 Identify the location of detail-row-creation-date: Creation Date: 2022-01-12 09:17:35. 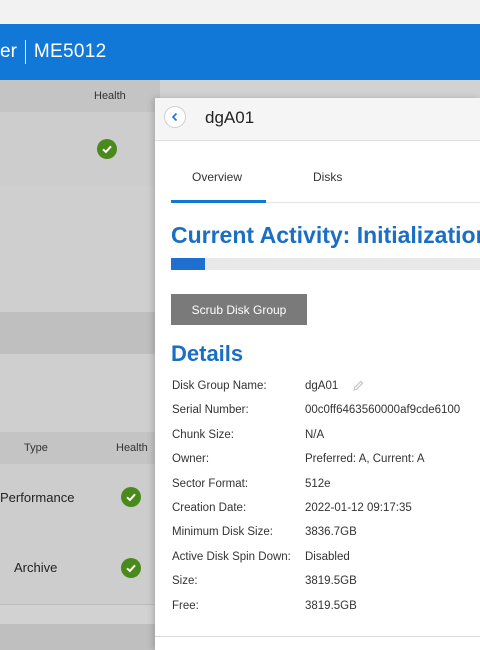
(326, 510).